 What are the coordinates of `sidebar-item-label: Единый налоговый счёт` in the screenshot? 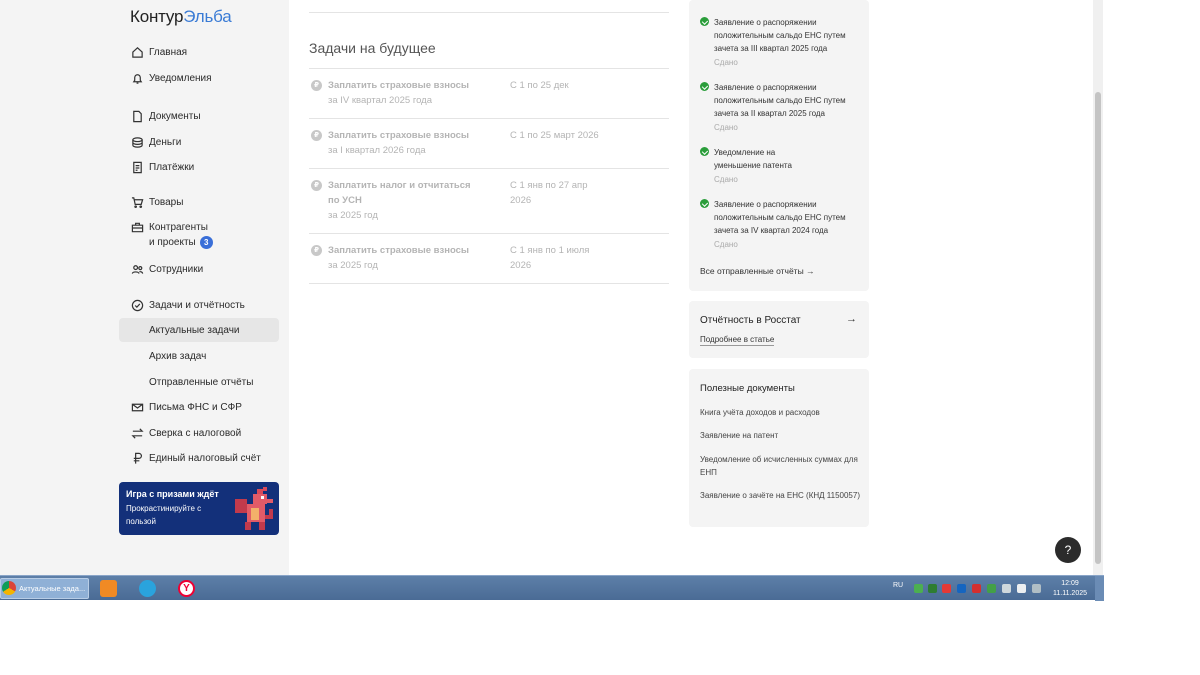 It's located at (205, 458).